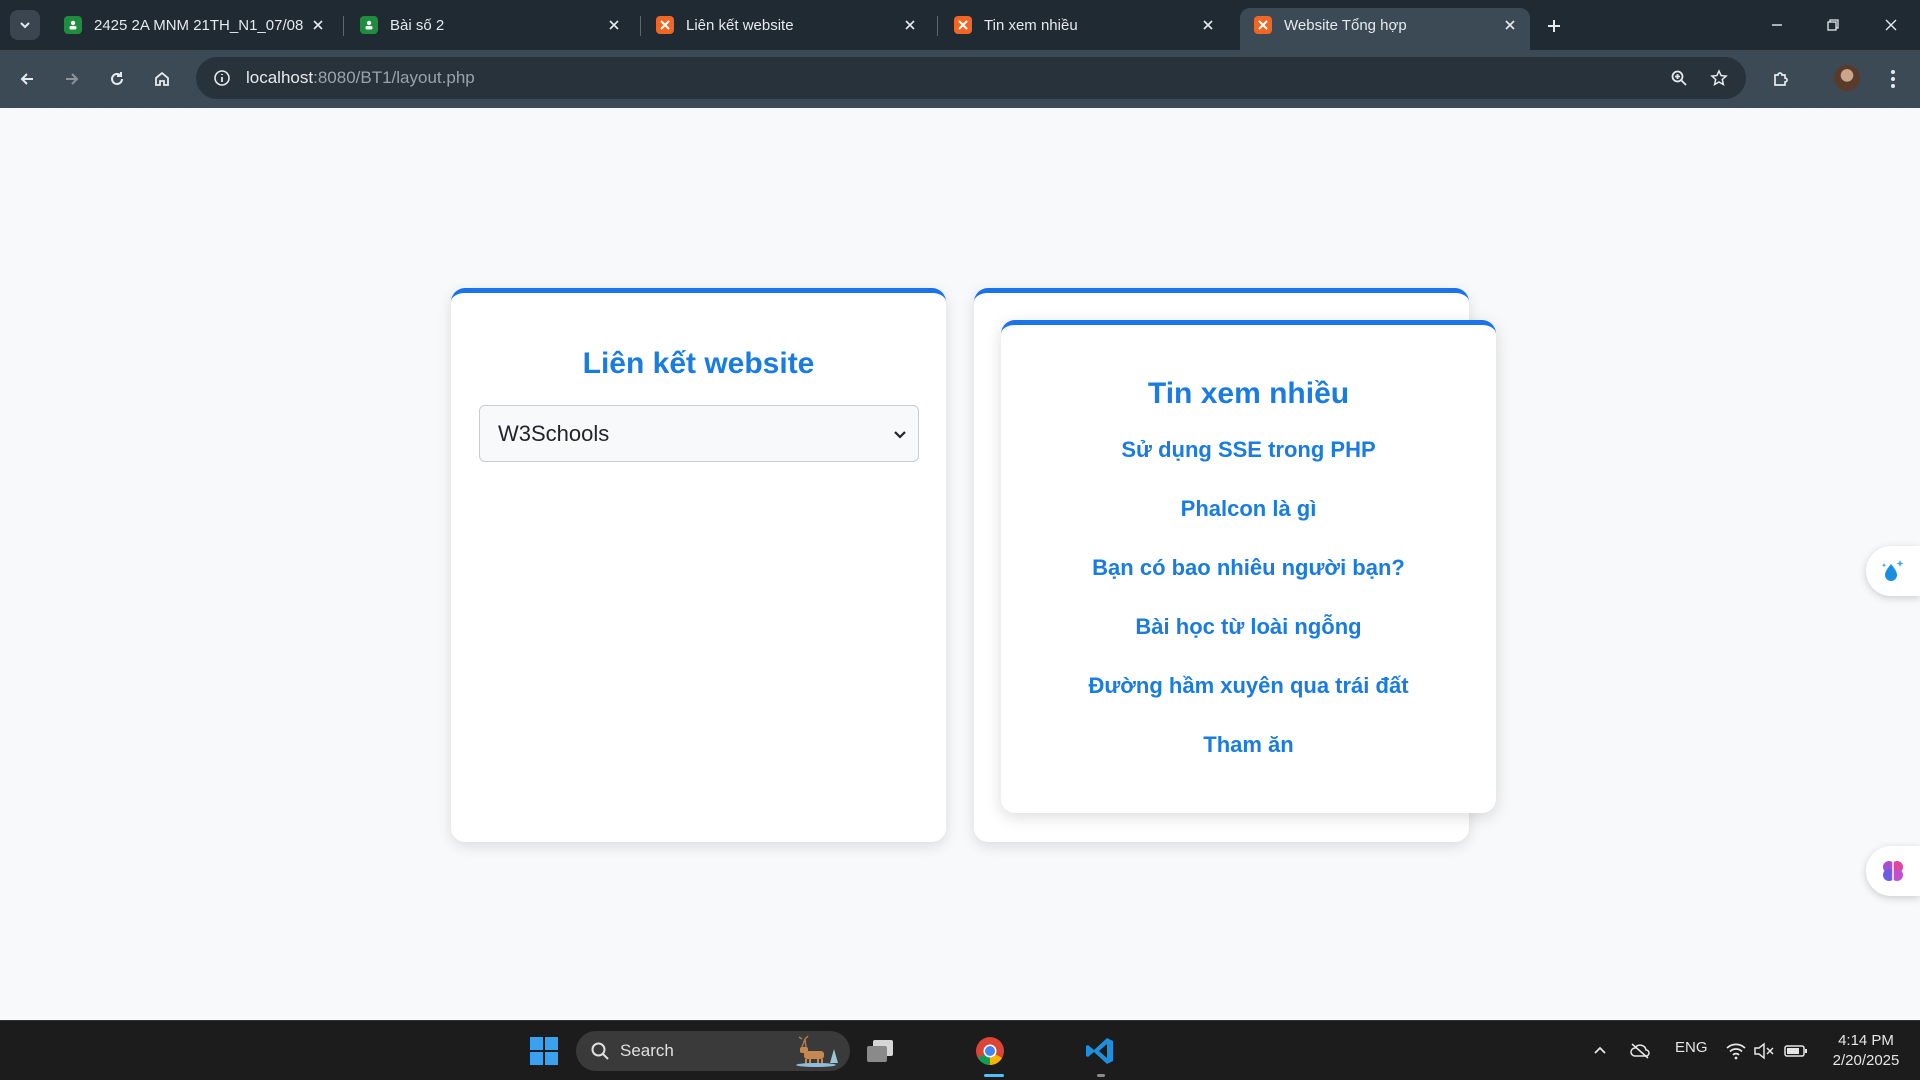  I want to click on profile-avatar, so click(1847, 78).